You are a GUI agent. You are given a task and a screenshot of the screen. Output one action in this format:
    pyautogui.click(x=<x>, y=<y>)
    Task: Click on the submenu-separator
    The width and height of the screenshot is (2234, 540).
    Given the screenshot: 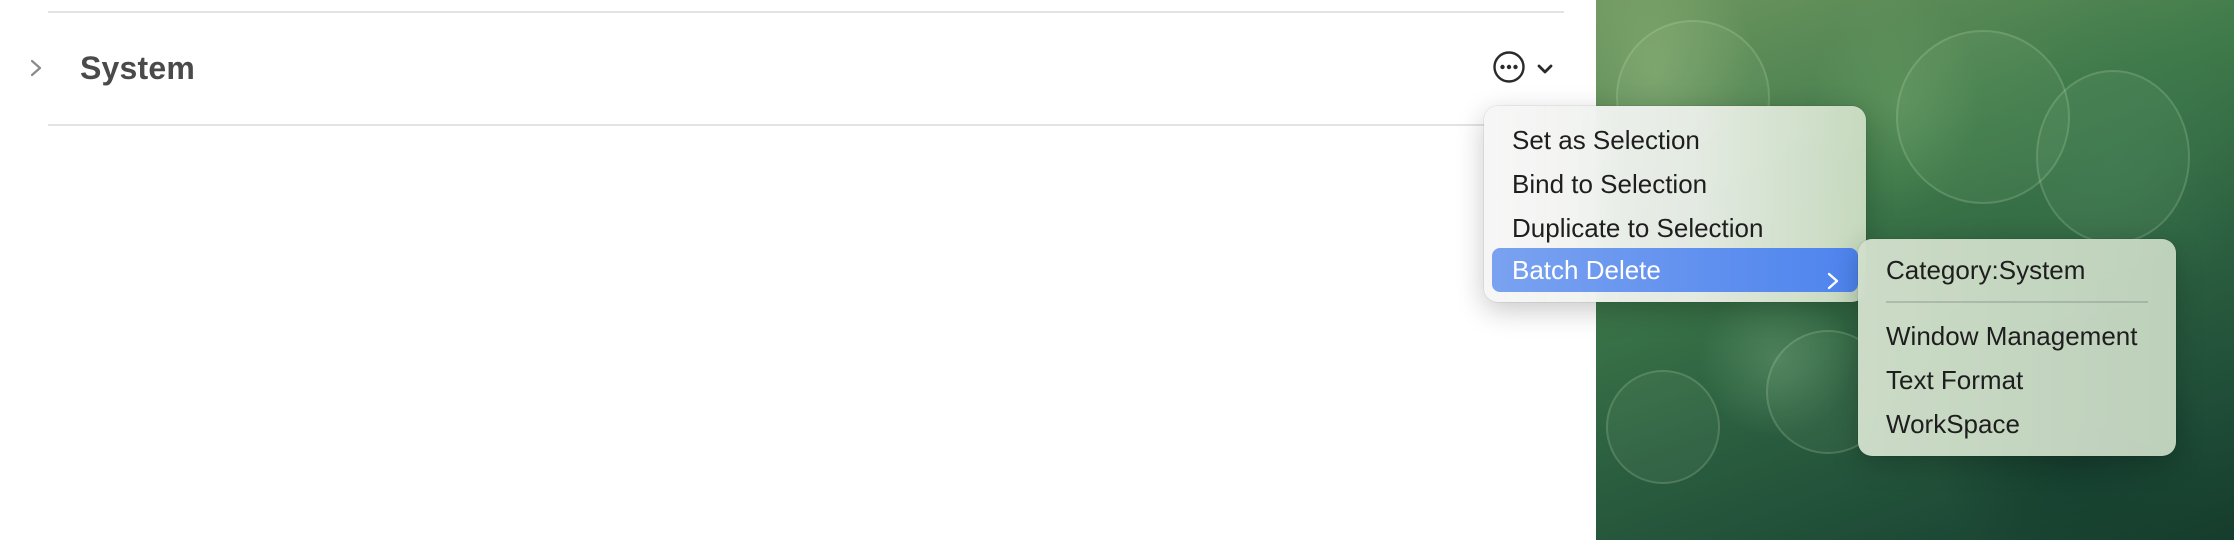 What is the action you would take?
    pyautogui.click(x=2017, y=302)
    